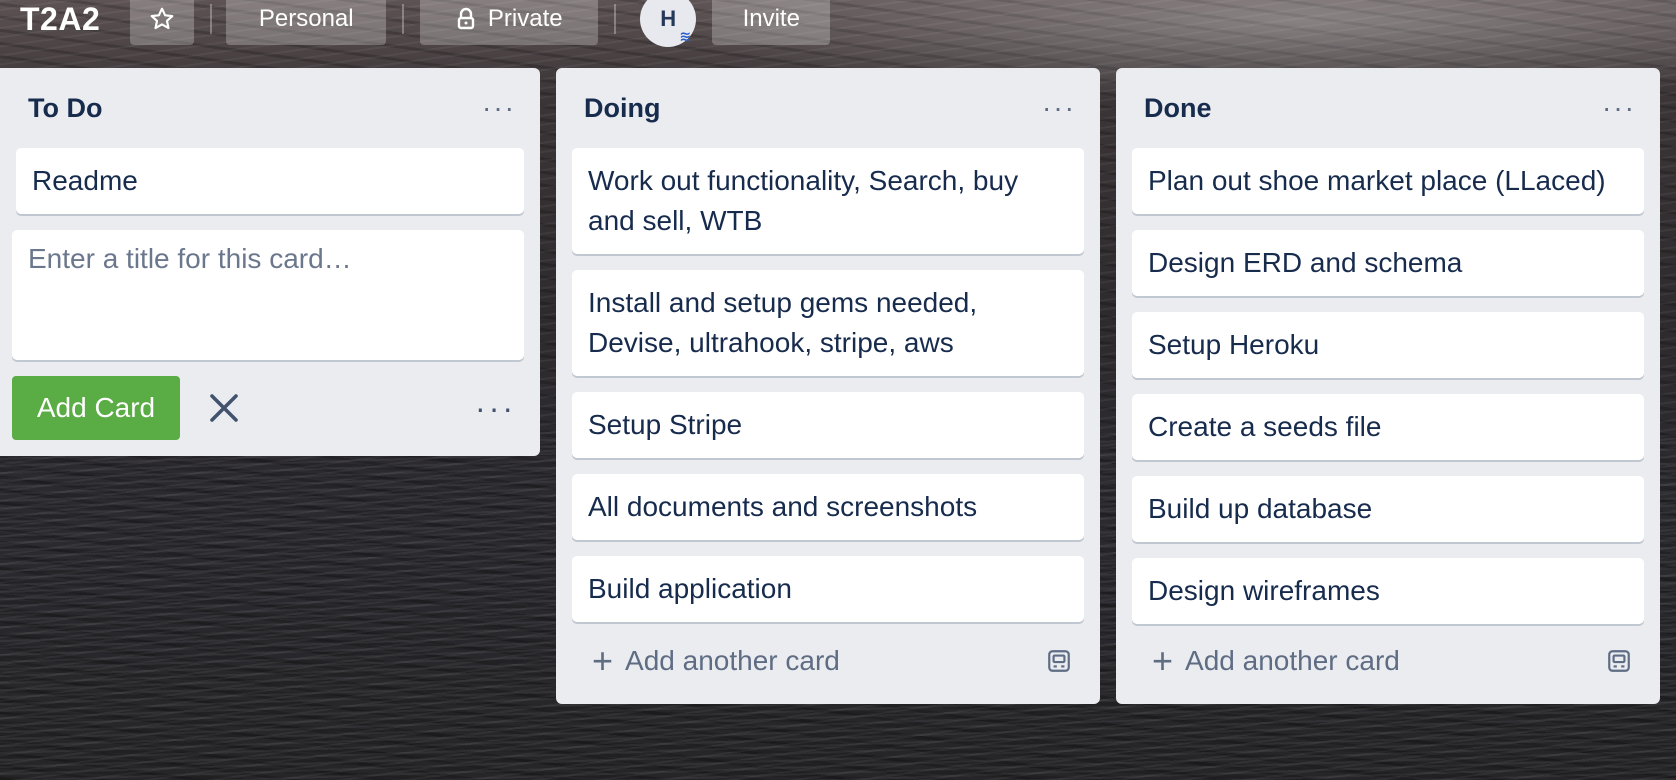 The image size is (1676, 780). What do you see at coordinates (60, 19) in the screenshot?
I see `board-title: T2A2` at bounding box center [60, 19].